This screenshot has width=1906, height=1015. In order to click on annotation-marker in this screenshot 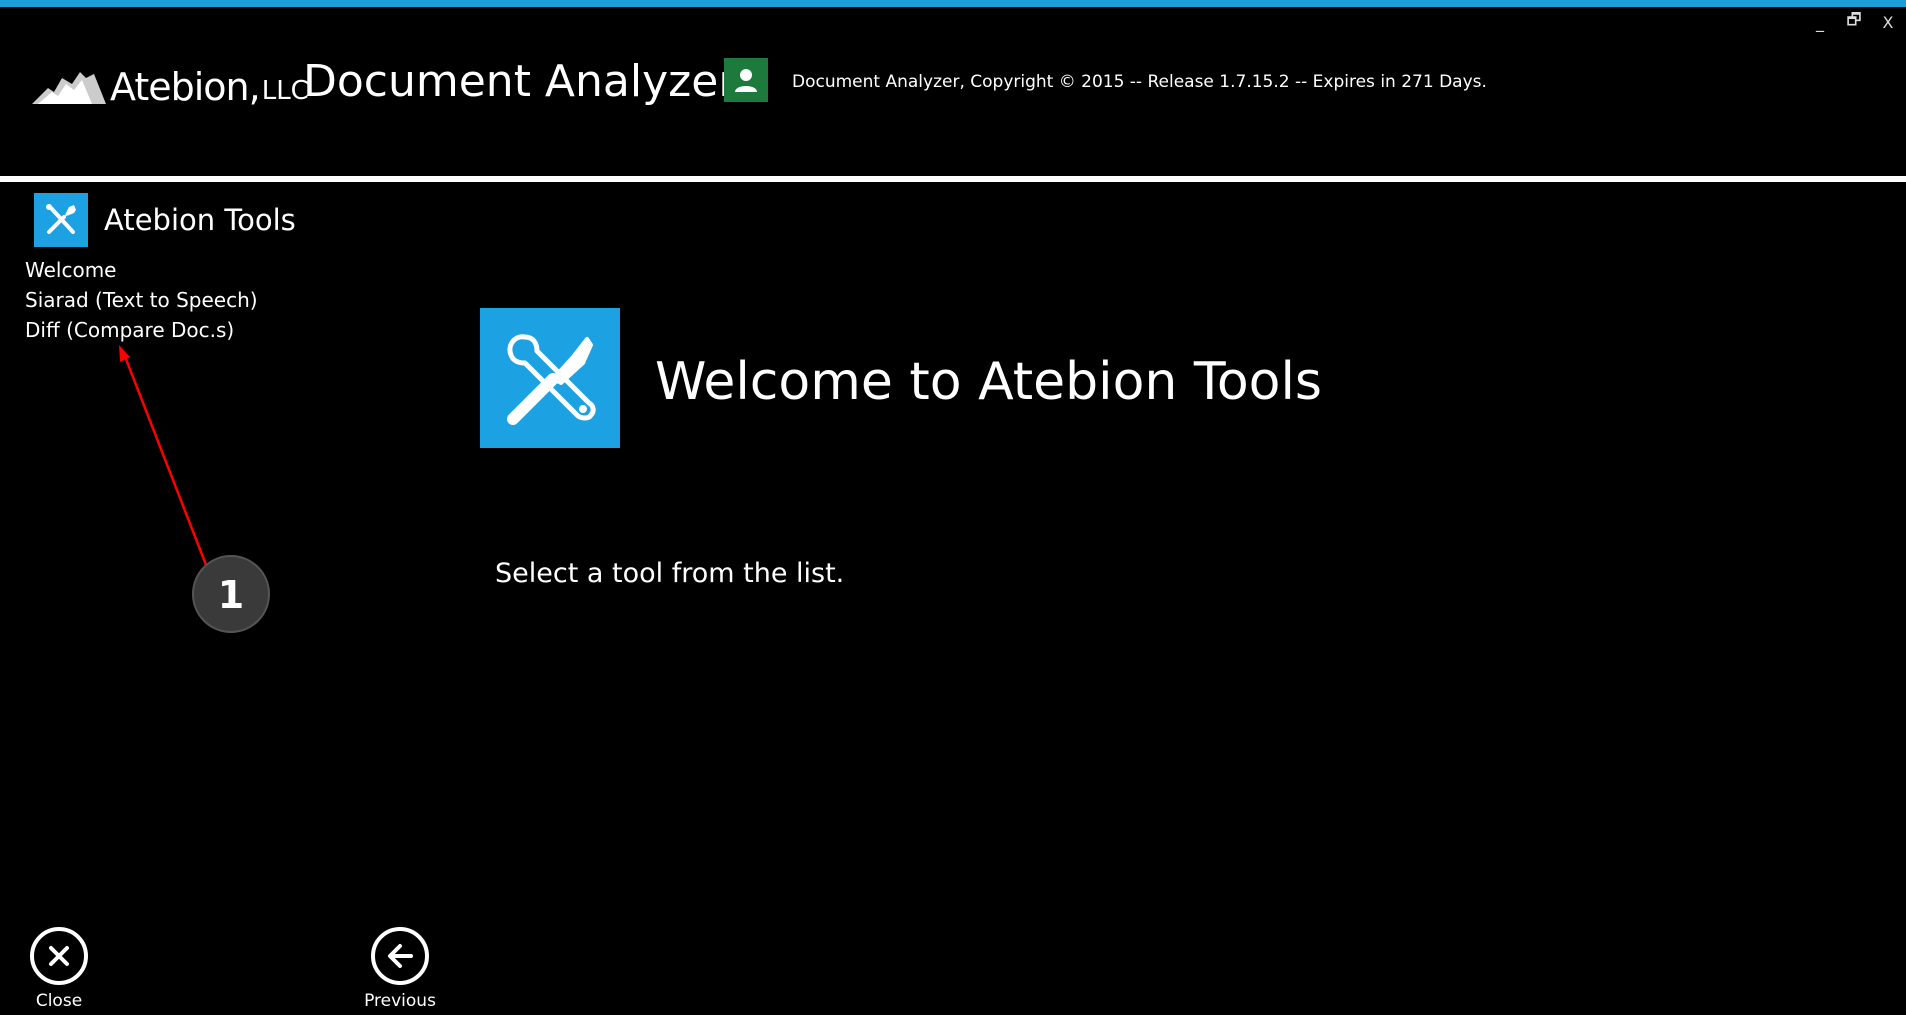, I will do `click(231, 594)`.